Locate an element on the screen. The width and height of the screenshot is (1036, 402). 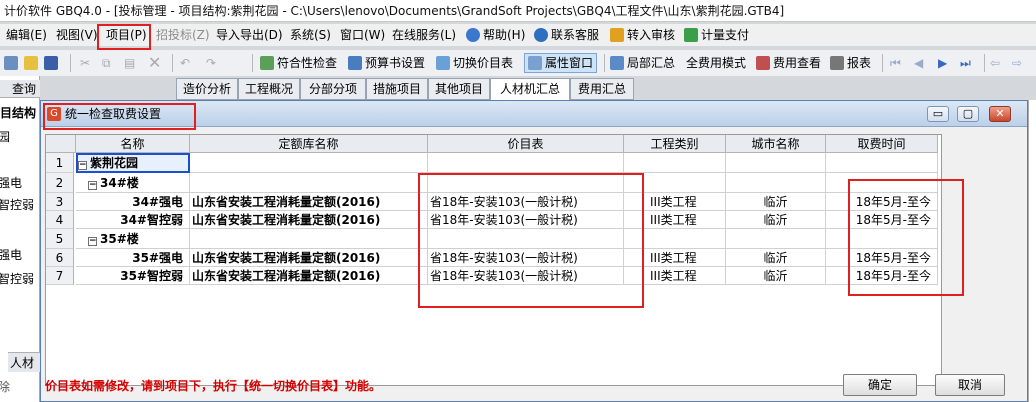
tab-sections: 分部分项 is located at coordinates (333, 89).